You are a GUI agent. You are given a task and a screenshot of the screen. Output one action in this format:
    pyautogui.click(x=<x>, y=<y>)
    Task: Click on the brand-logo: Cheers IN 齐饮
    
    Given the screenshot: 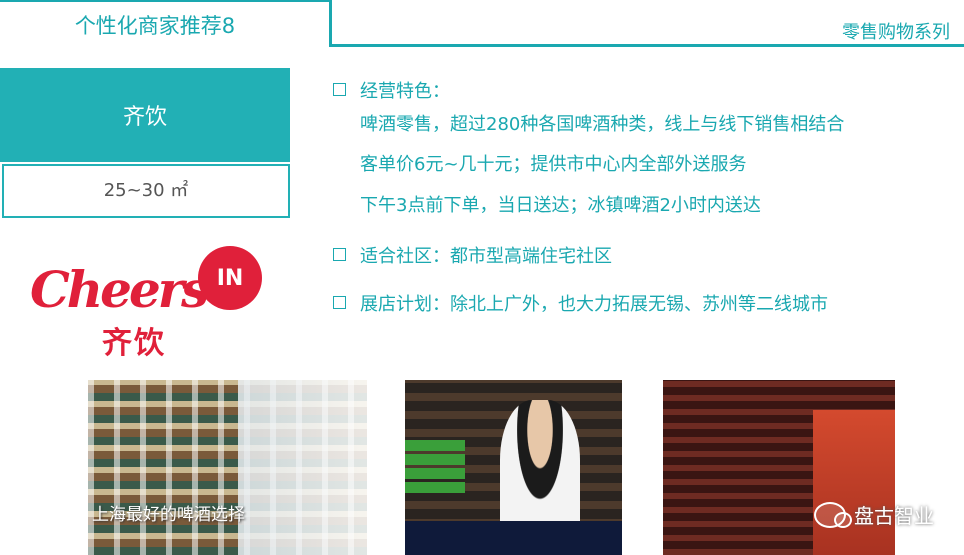 What is the action you would take?
    pyautogui.click(x=150, y=300)
    